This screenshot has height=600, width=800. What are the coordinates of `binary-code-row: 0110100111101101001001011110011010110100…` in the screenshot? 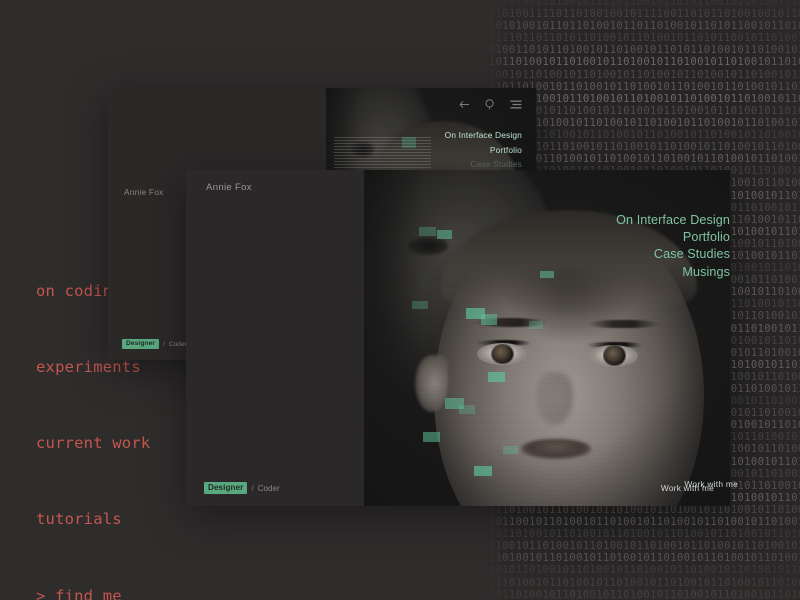 It's located at (644, 14).